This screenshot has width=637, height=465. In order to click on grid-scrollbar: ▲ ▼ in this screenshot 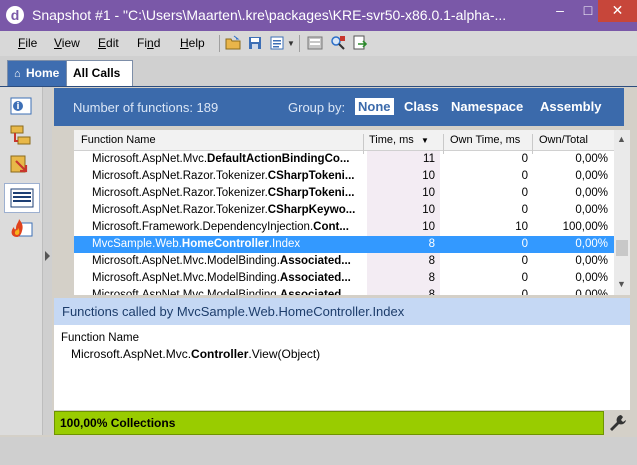, I will do `click(622, 212)`.